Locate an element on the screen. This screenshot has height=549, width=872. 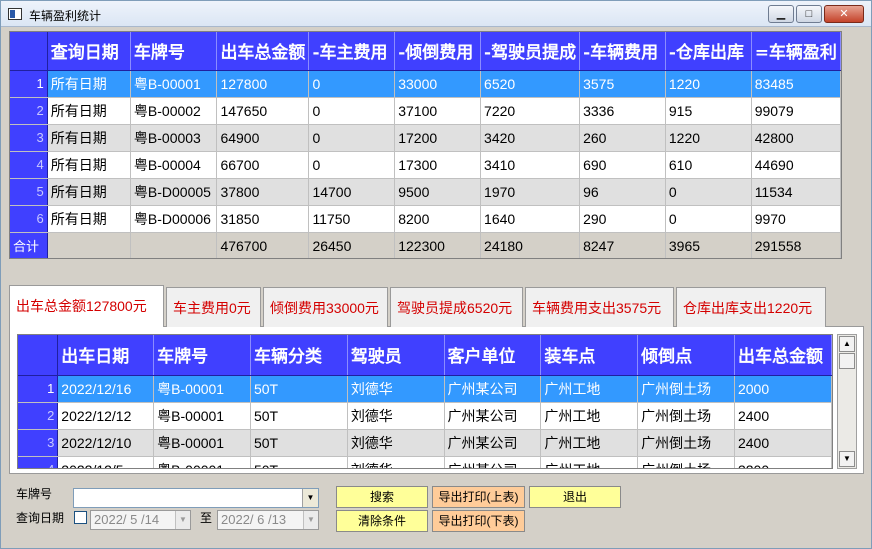
scroll-down-button: ▼ is located at coordinates (847, 459).